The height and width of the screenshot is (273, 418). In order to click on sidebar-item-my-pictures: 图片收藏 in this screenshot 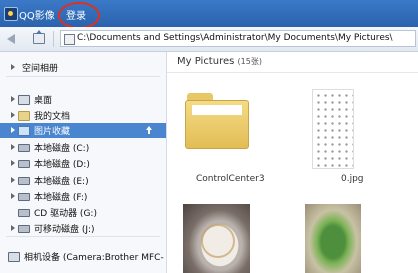, I will do `click(83, 130)`.